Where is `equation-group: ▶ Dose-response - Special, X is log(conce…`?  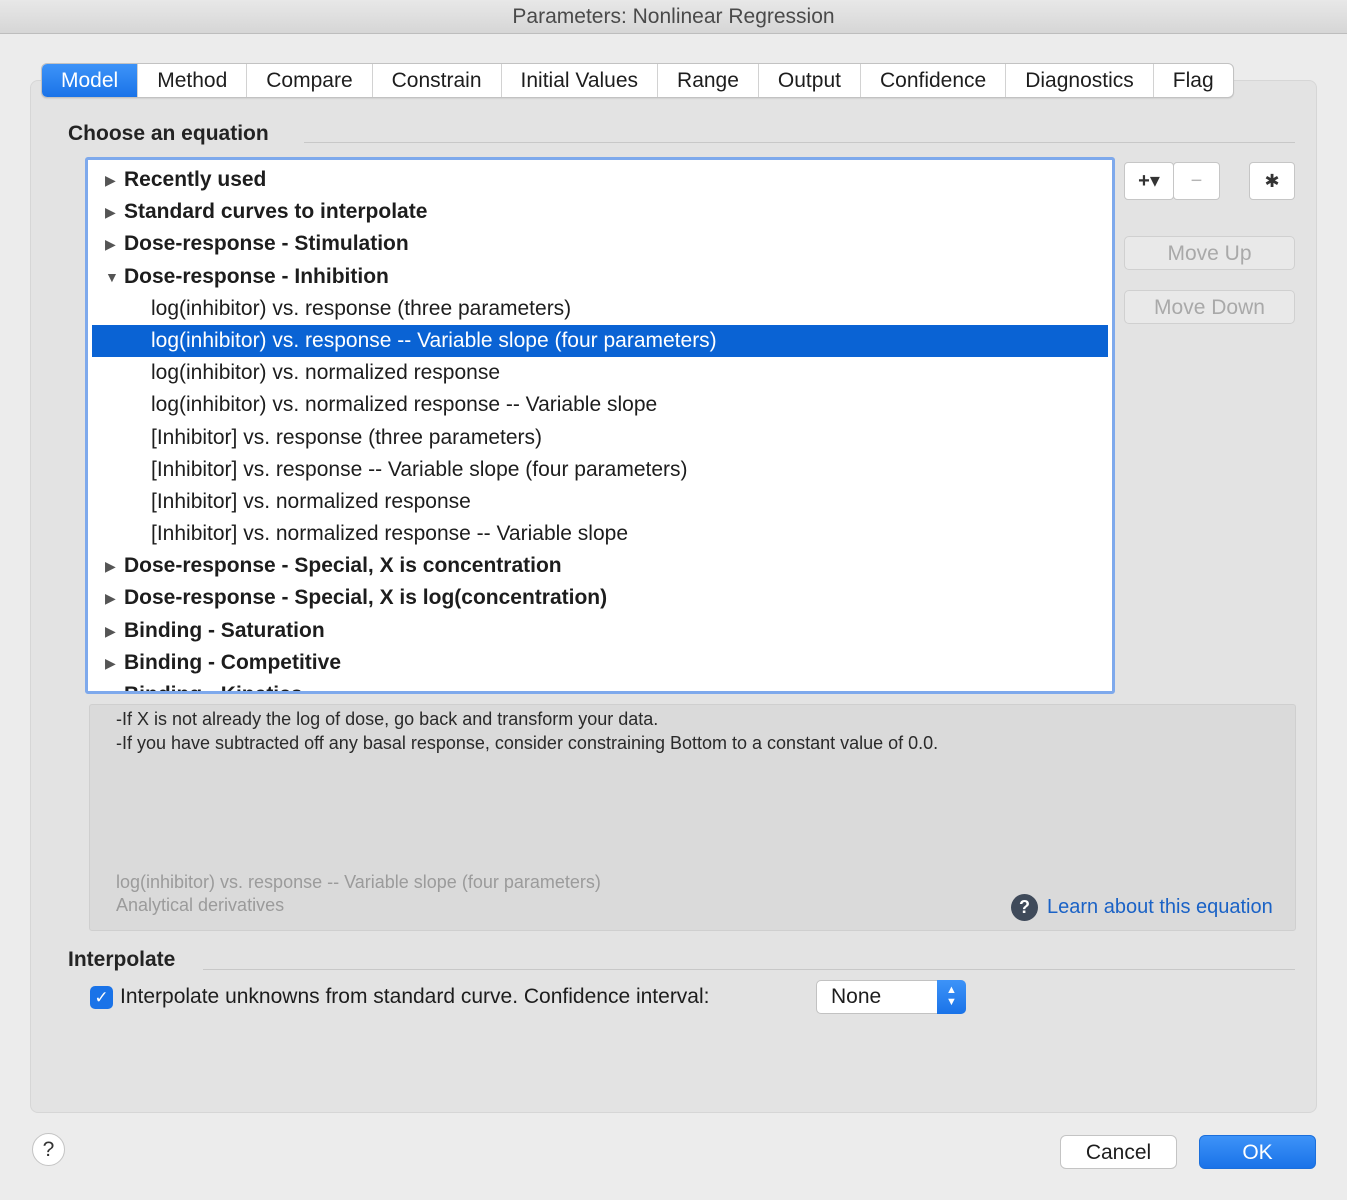
equation-group: ▶ Dose-response - Special, X is log(conce… is located at coordinates (600, 598).